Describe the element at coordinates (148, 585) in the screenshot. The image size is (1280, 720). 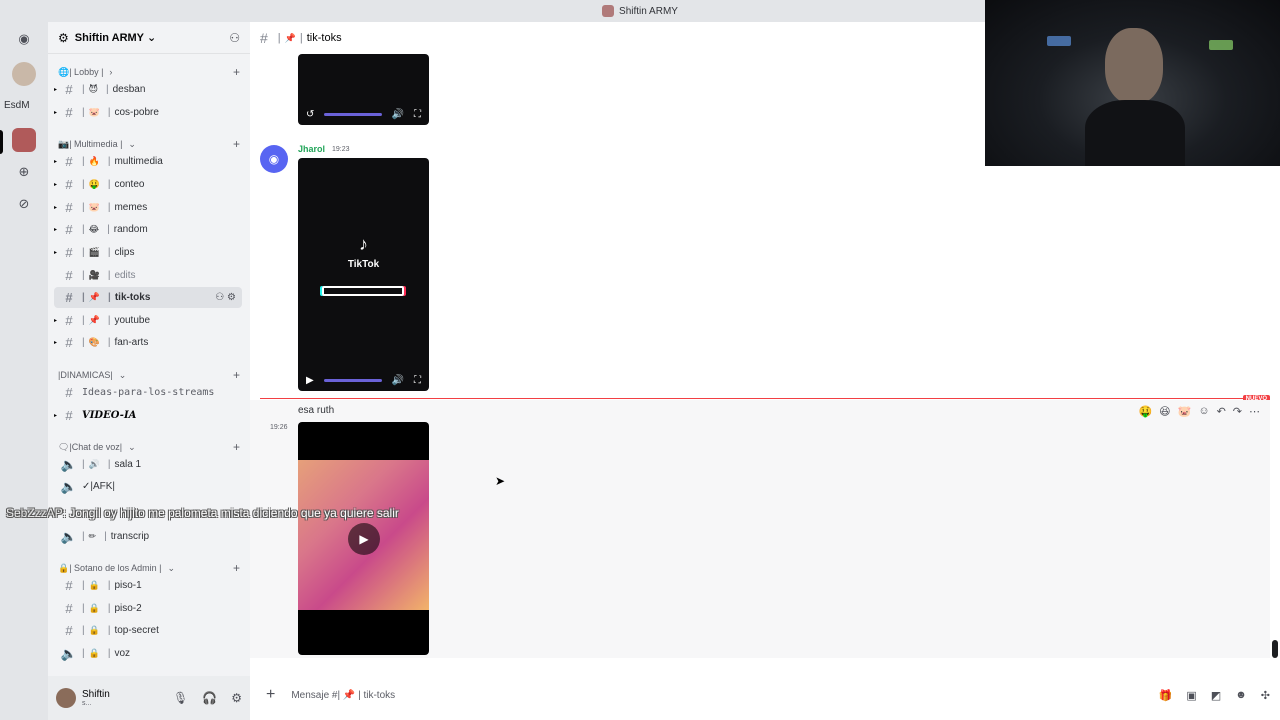
I see `channel-piso-1: # | 🔒 | piso-1` at that location.